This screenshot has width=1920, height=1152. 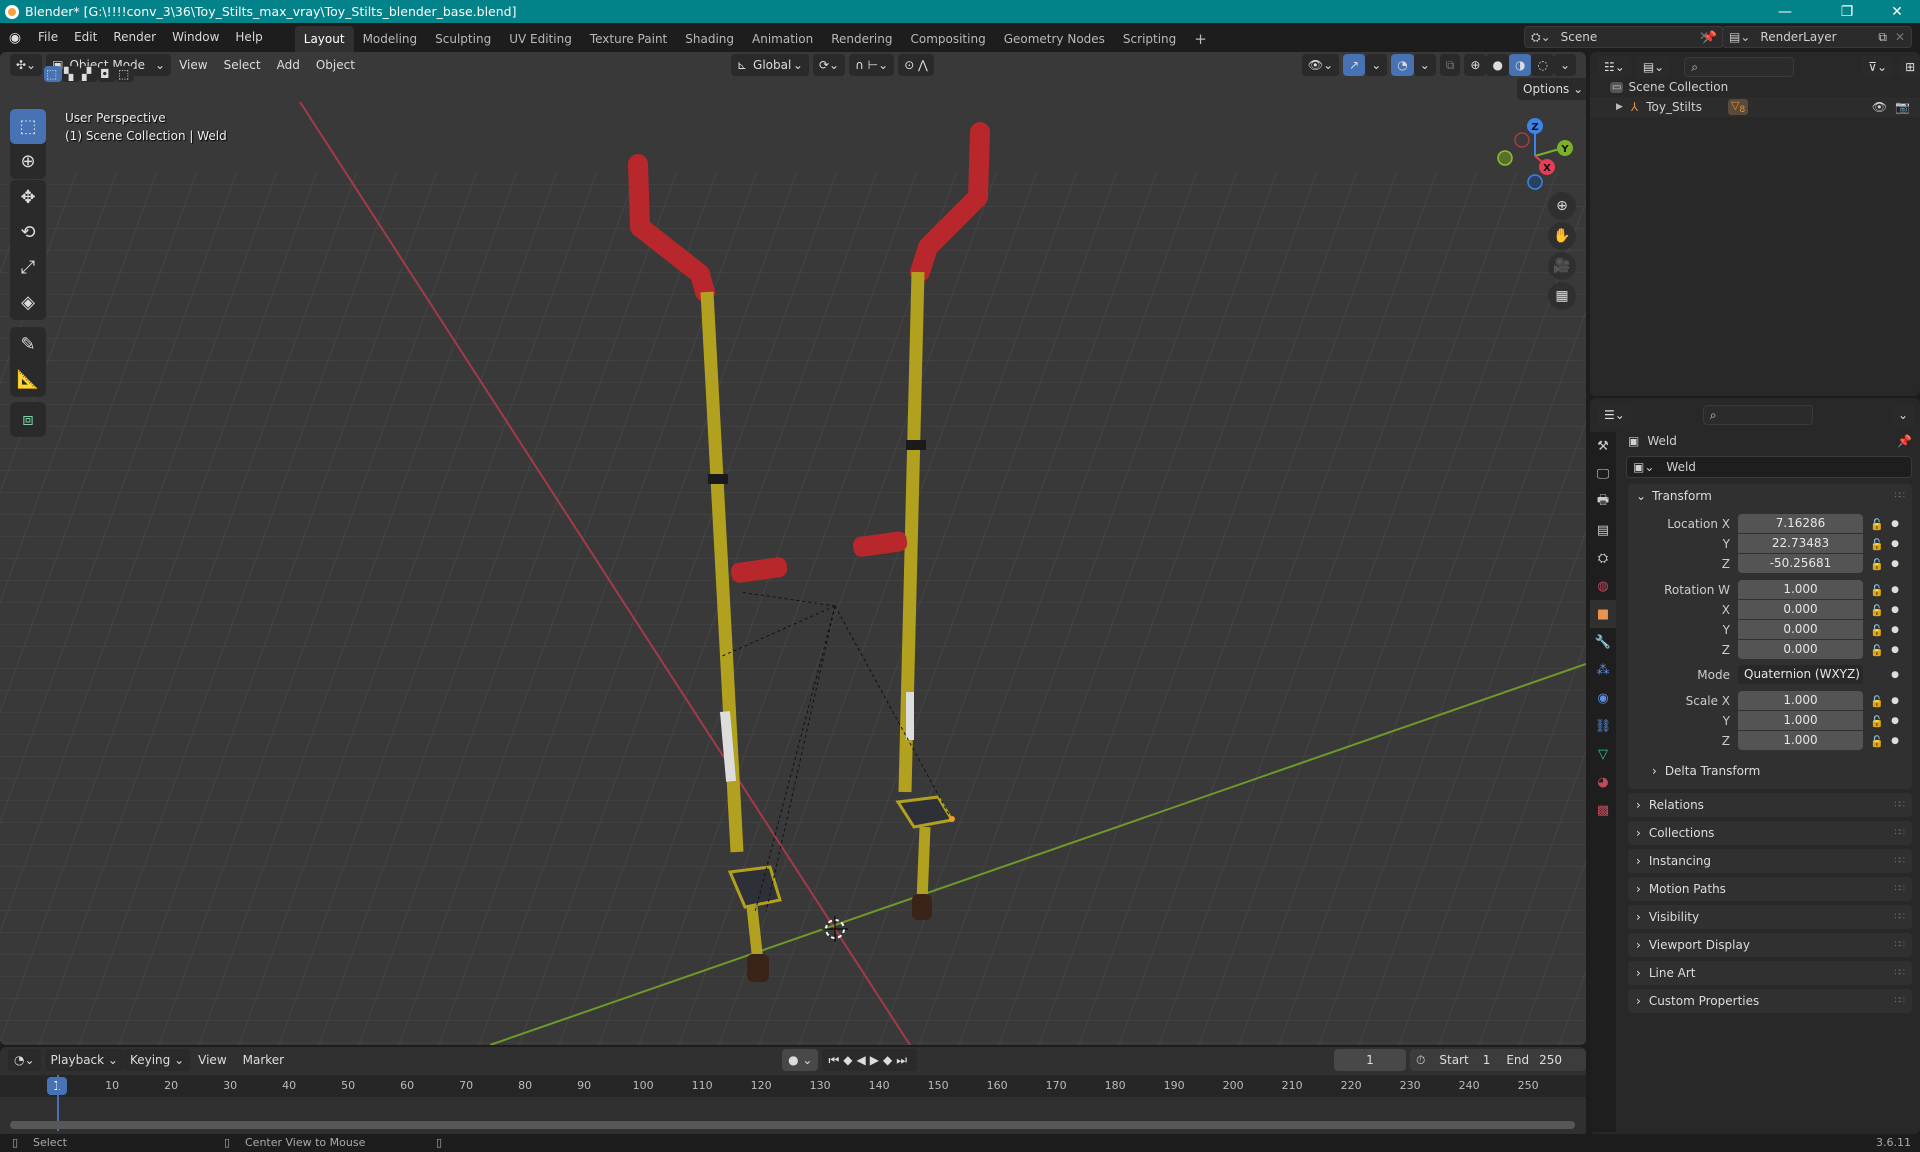 What do you see at coordinates (71, 74) in the screenshot?
I see `select-extend-icon: ▚` at bounding box center [71, 74].